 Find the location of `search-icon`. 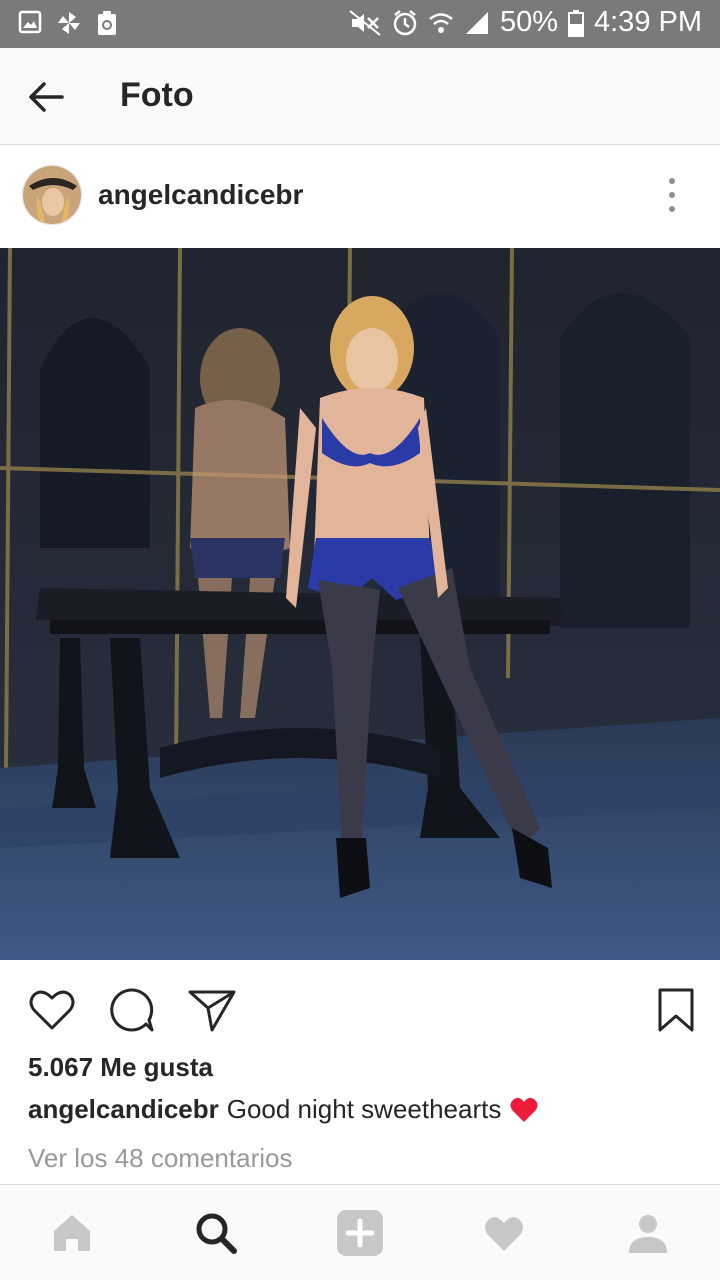

search-icon is located at coordinates (216, 1233).